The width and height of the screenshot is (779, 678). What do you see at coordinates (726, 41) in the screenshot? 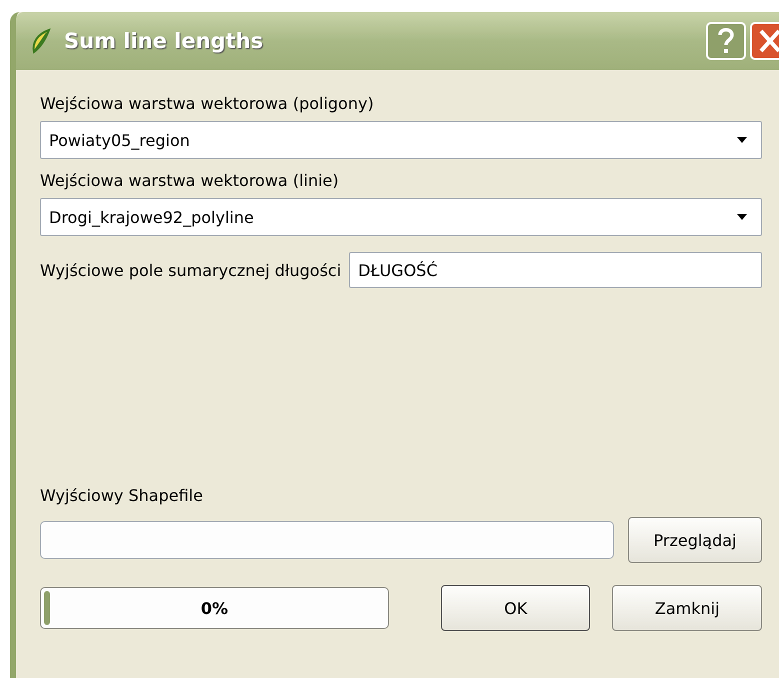
I see `help-icon` at bounding box center [726, 41].